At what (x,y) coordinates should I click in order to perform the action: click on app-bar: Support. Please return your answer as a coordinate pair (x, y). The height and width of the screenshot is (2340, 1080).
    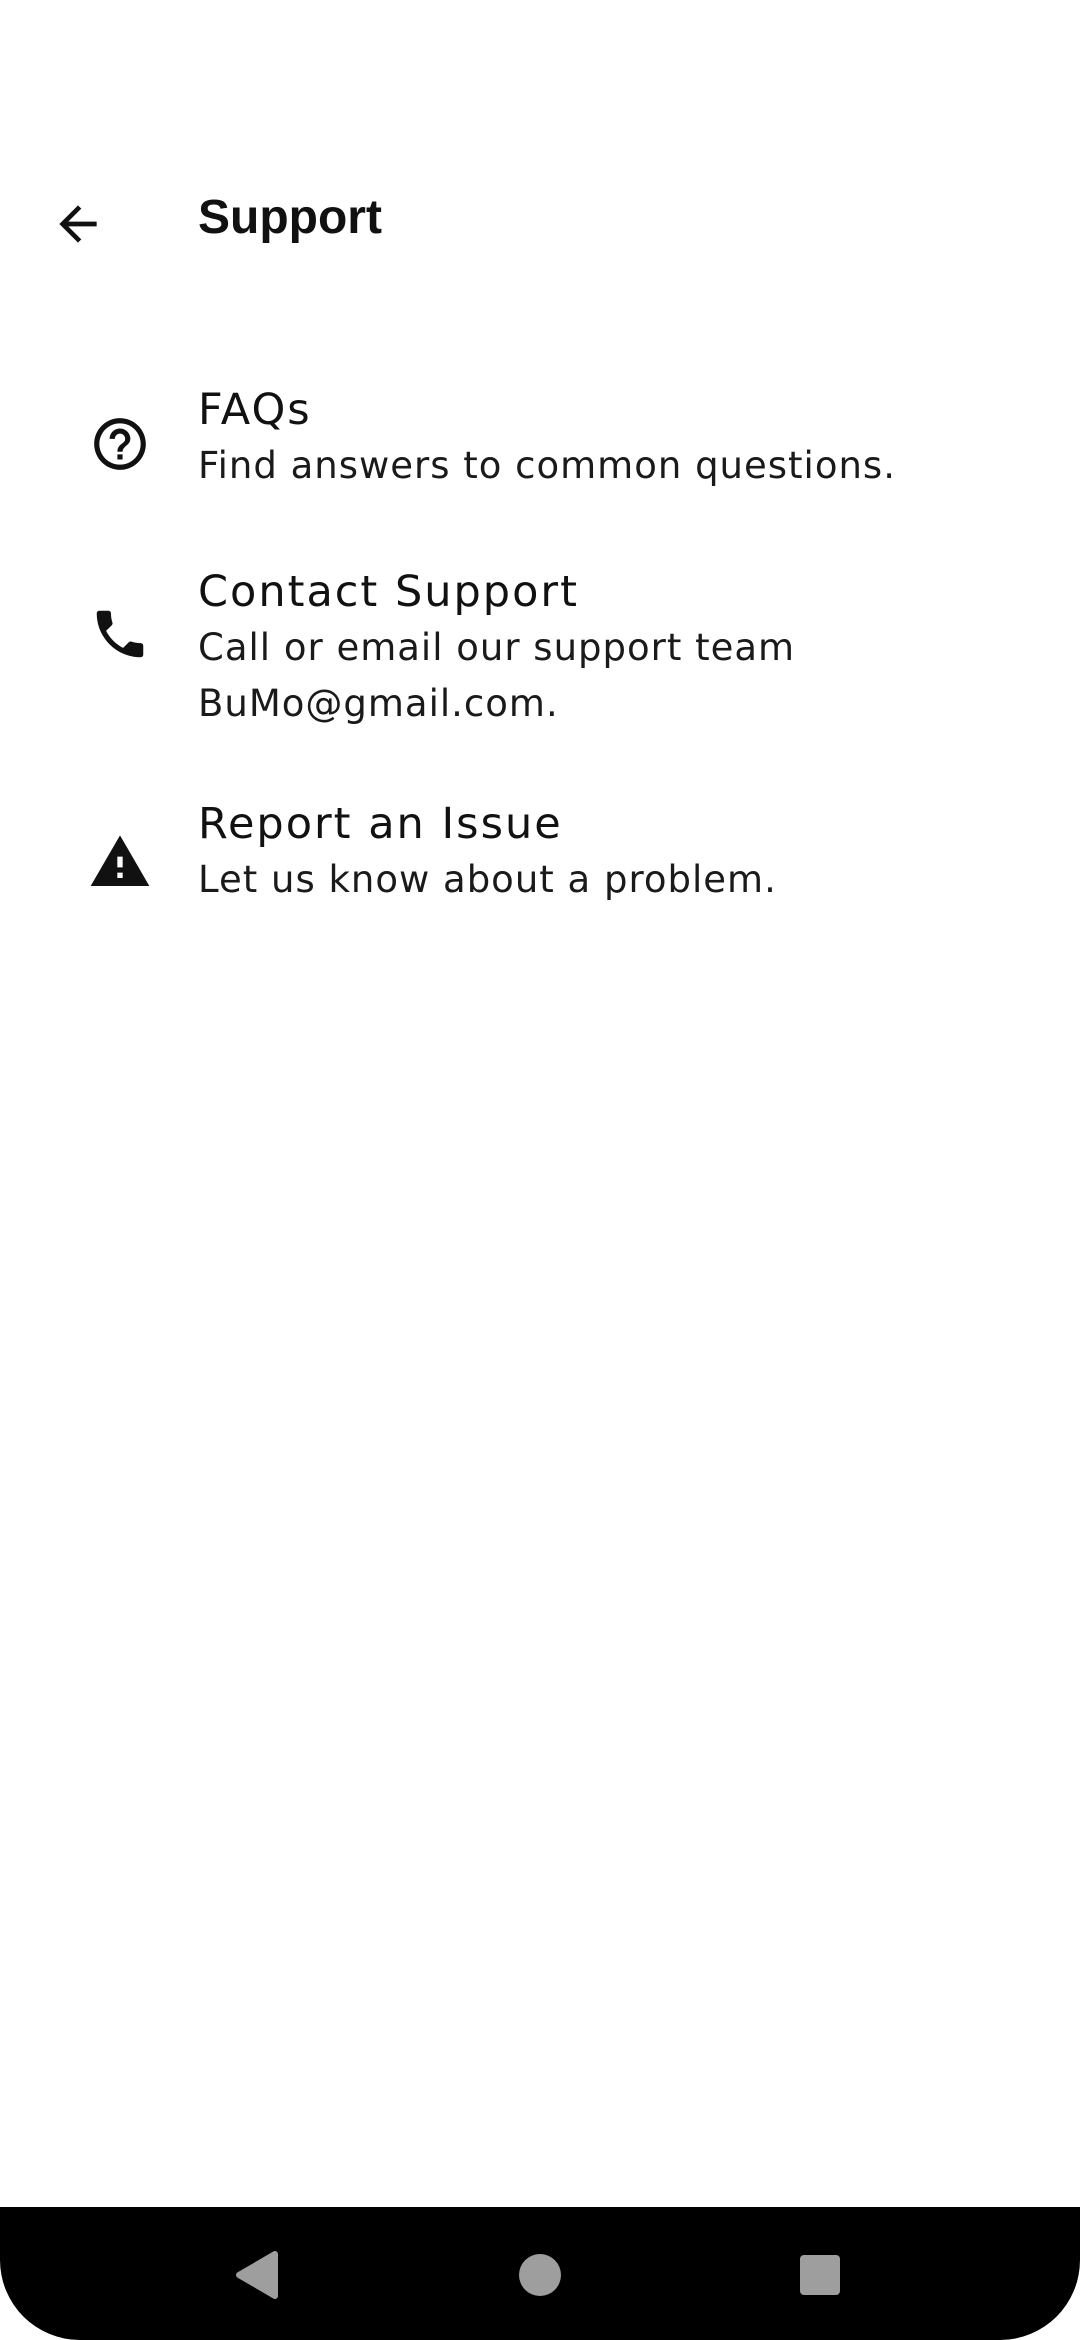
    Looking at the image, I should click on (540, 222).